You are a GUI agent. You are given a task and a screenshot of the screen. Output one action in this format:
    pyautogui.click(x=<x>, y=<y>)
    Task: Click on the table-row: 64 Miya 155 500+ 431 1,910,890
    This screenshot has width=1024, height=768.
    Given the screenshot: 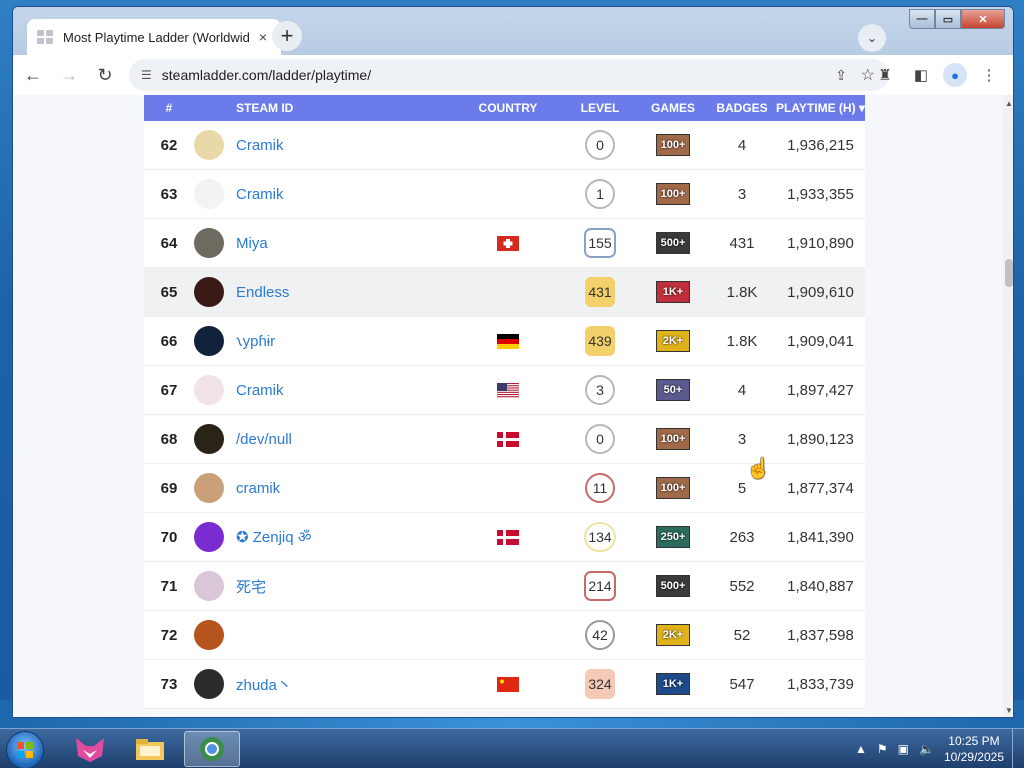 What is the action you would take?
    pyautogui.click(x=504, y=243)
    